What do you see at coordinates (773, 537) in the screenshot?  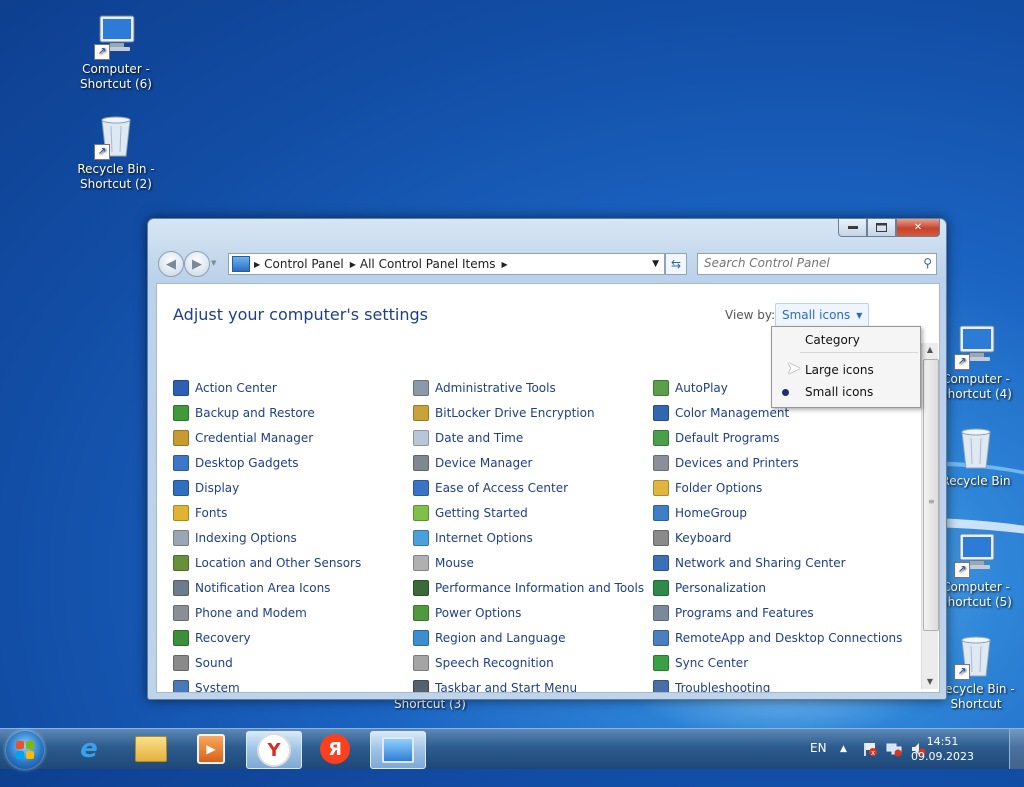 I see `control-panel-item: Keyboard` at bounding box center [773, 537].